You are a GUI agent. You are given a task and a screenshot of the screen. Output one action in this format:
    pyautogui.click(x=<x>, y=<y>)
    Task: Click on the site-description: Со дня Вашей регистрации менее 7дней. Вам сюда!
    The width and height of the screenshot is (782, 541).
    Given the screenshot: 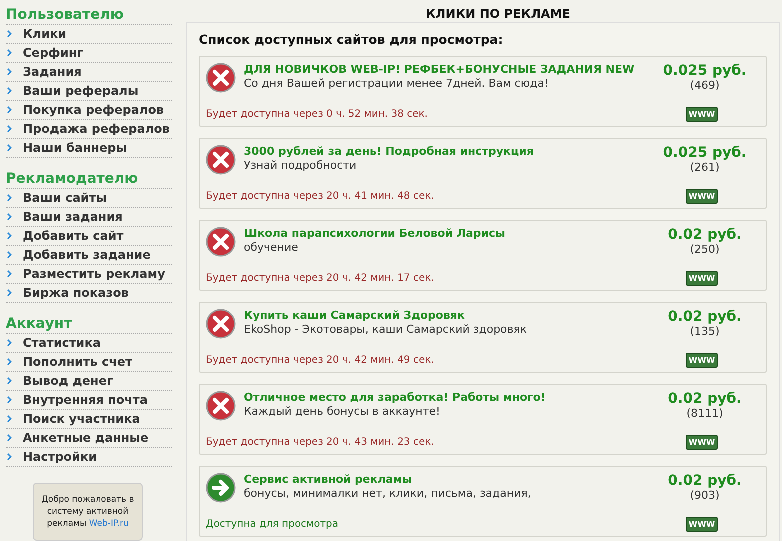 What is the action you would take?
    pyautogui.click(x=397, y=83)
    